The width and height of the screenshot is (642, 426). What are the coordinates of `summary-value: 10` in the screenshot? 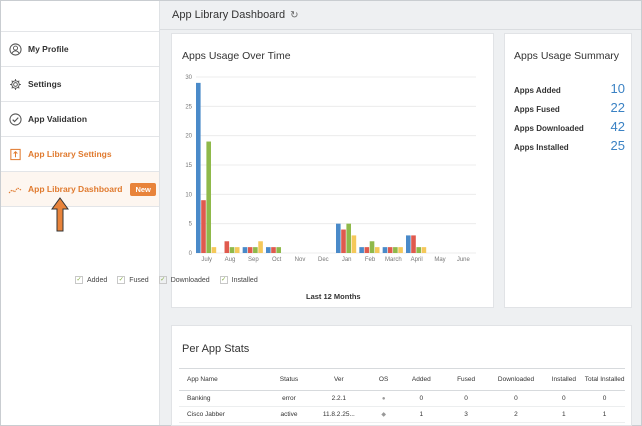 It's located at (617, 88).